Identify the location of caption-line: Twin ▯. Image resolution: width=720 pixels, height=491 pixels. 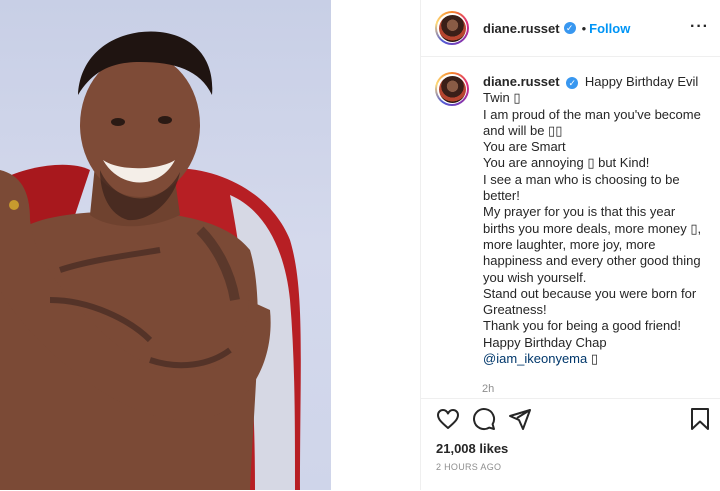
(502, 98).